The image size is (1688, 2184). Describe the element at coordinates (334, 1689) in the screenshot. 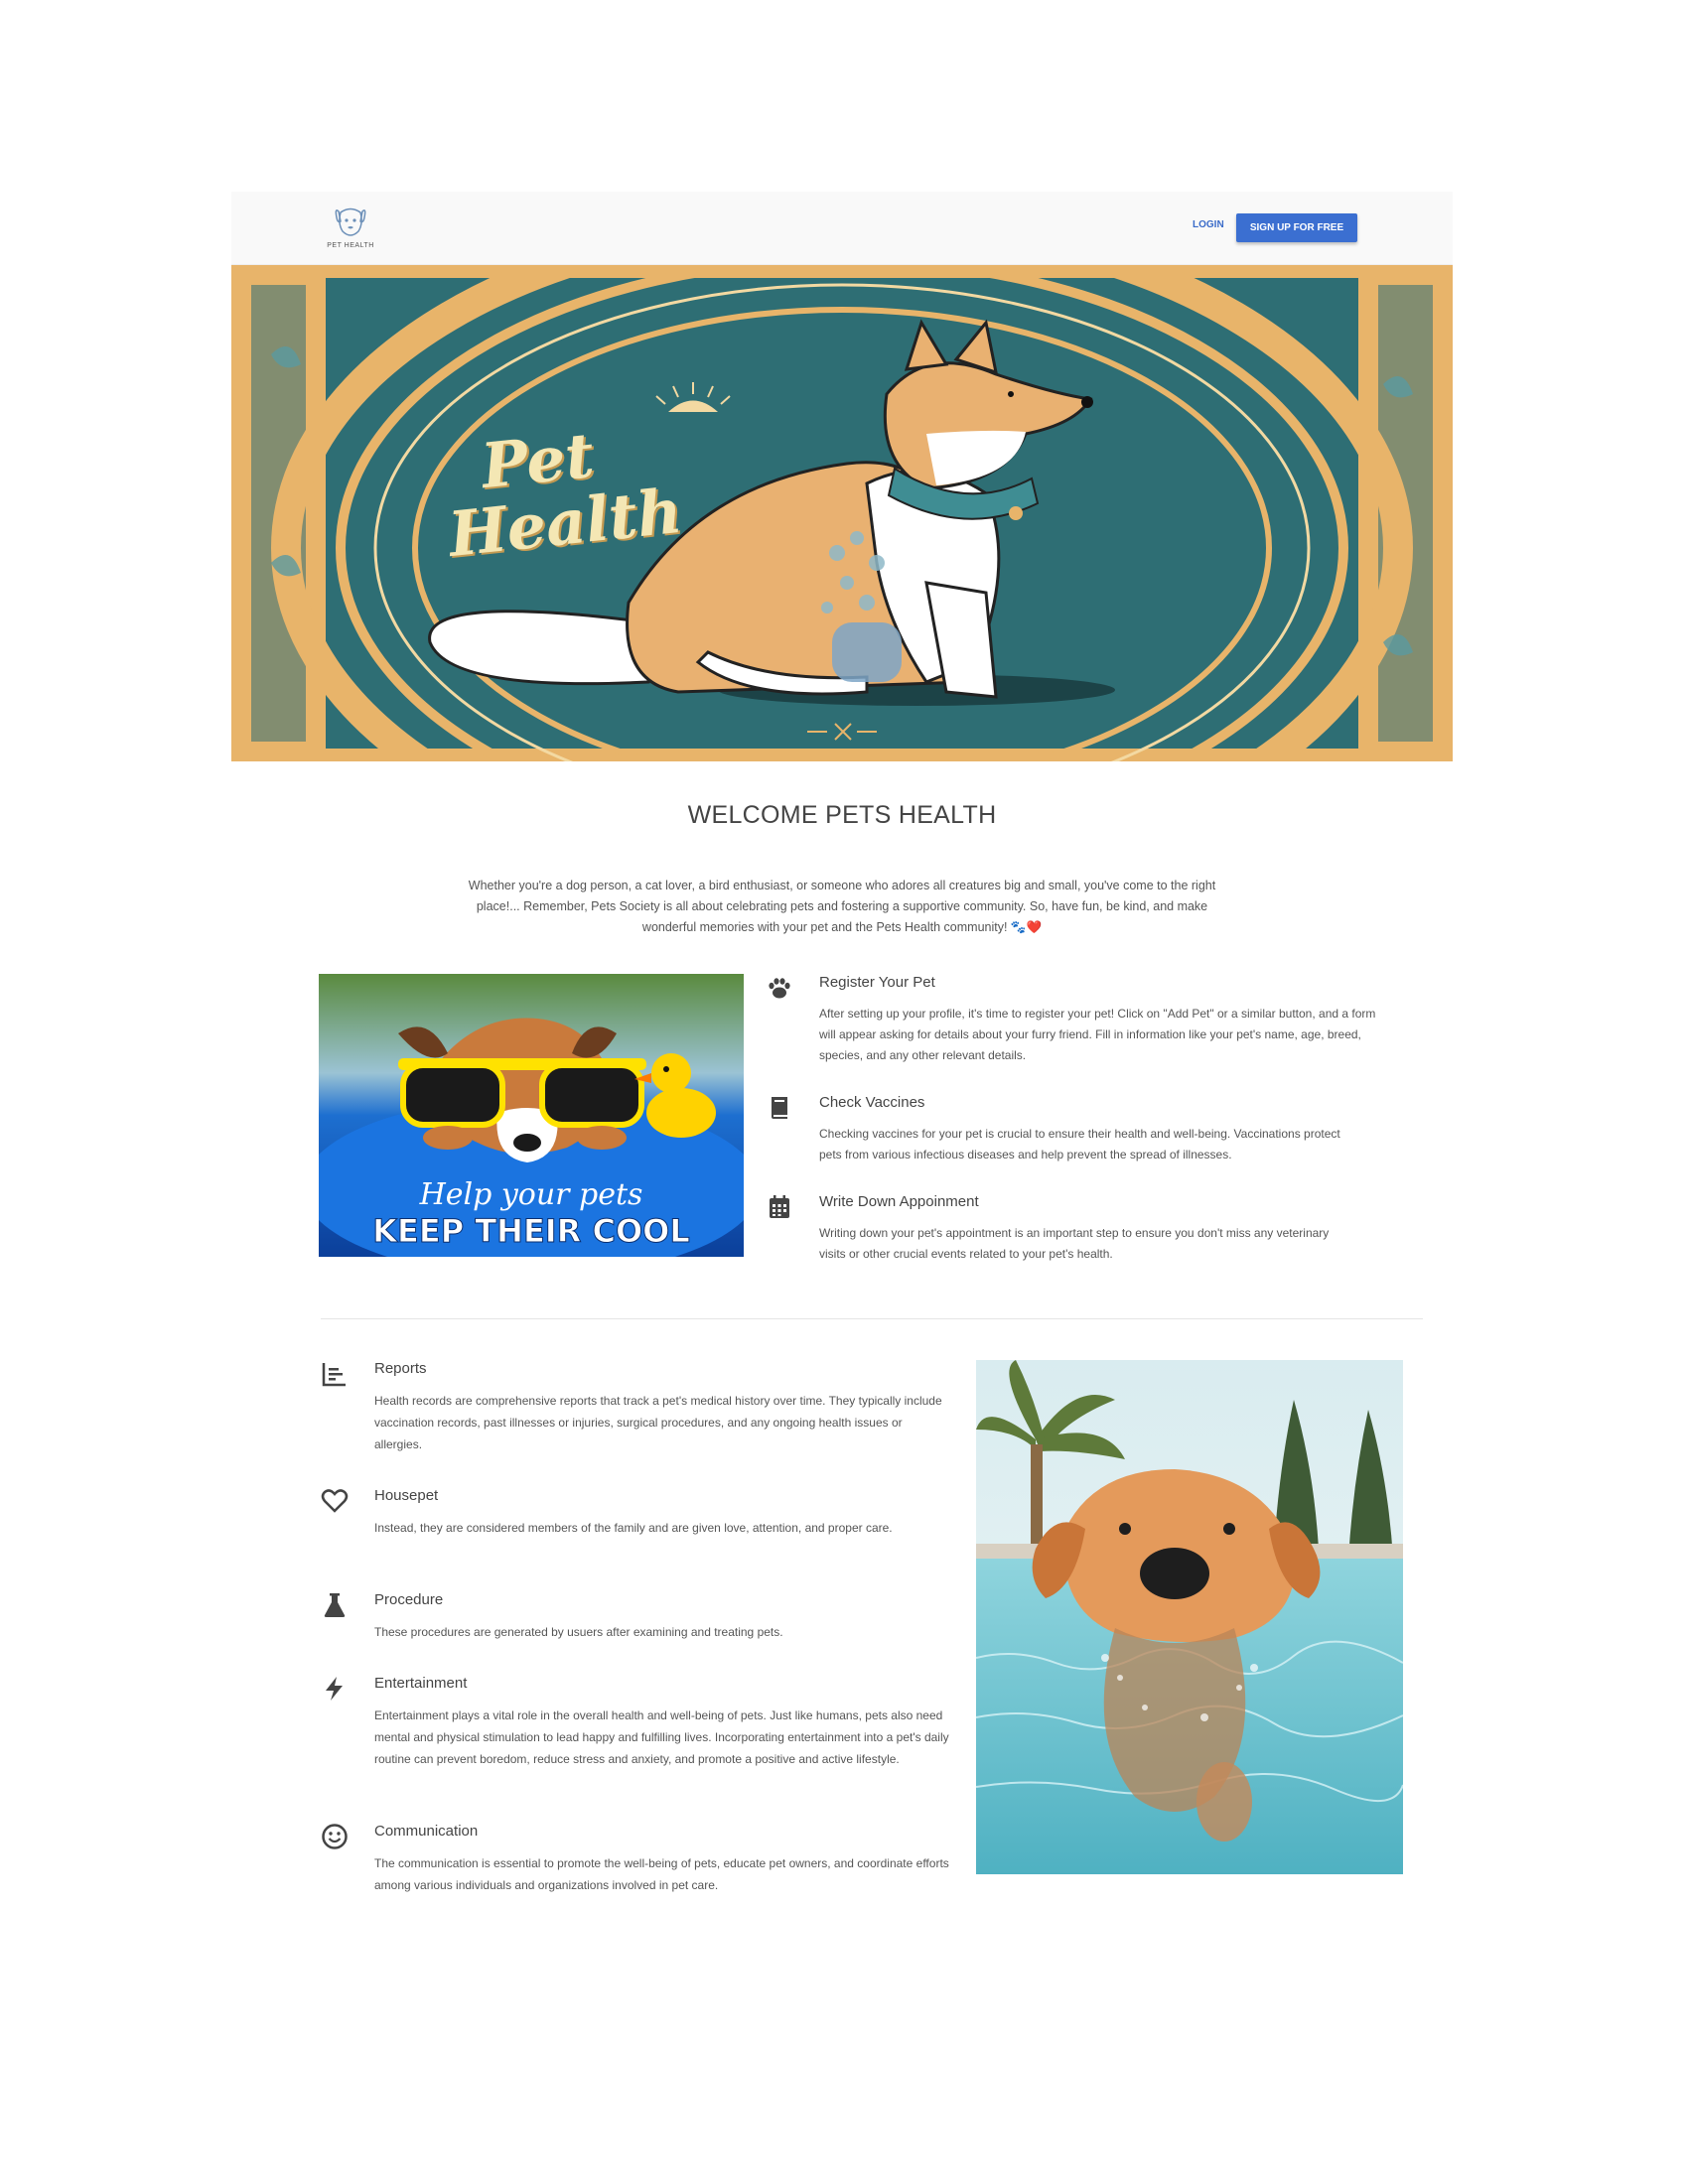

I see `bolt-icon` at that location.